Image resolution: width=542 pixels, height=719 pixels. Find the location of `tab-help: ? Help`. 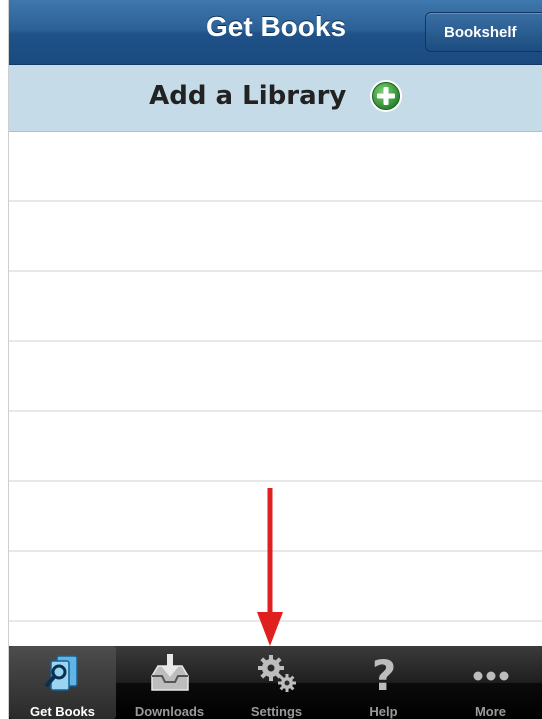

tab-help: ? Help is located at coordinates (383, 682).